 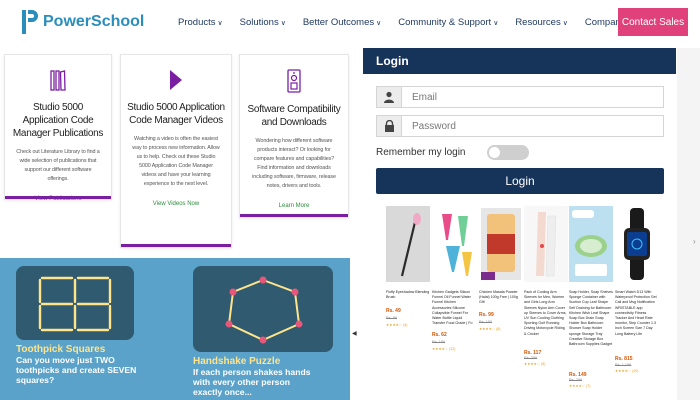 I want to click on toggle-knob, so click(x=494, y=152).